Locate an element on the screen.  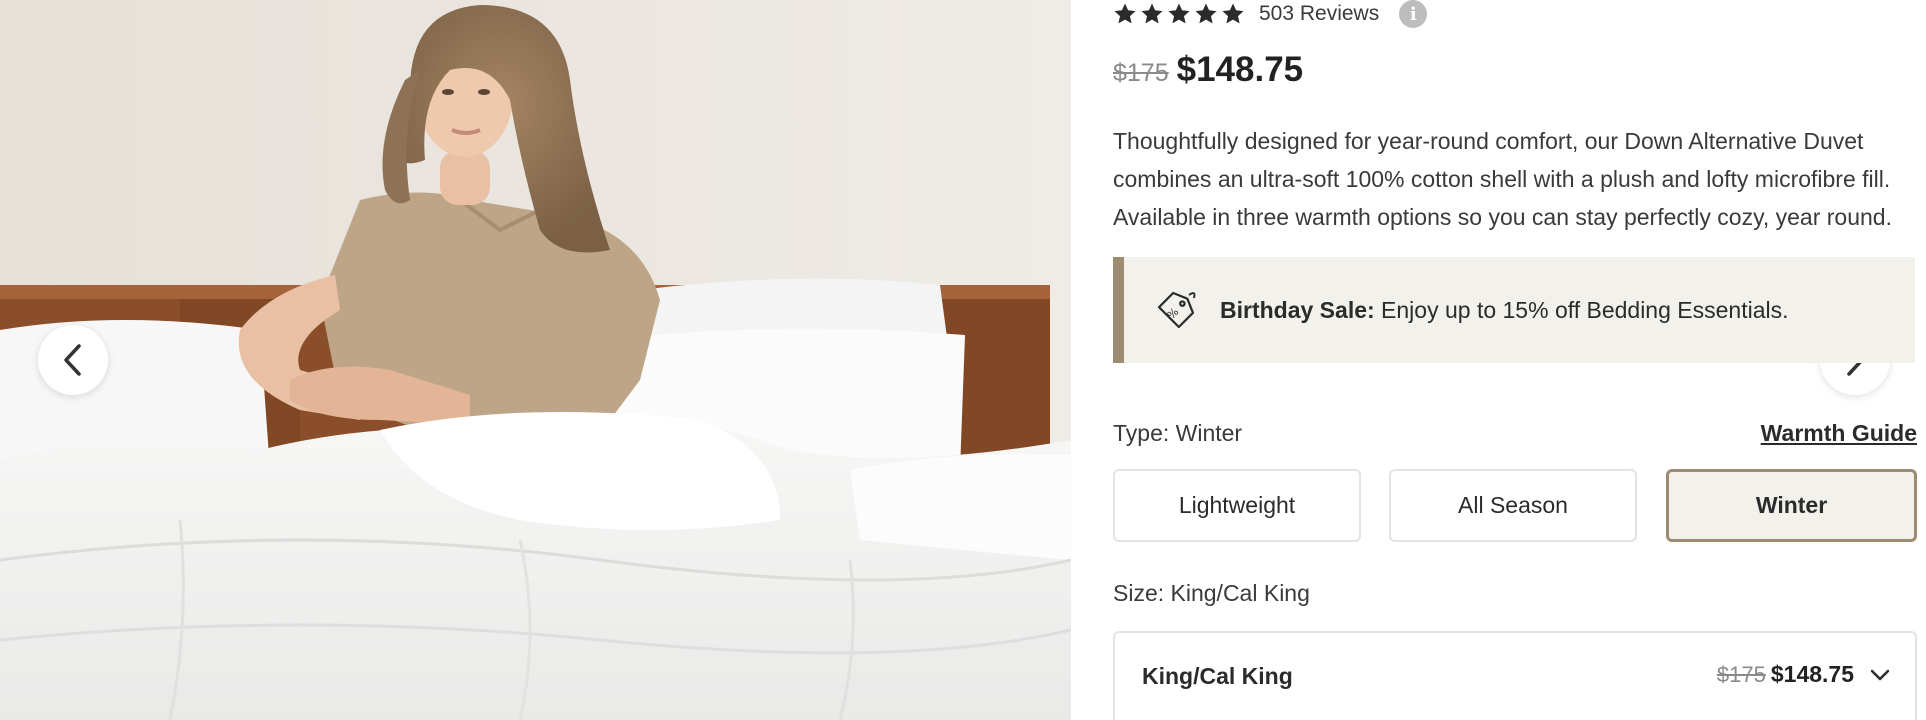
size-selected-value: King/Cal King is located at coordinates (1217, 676).